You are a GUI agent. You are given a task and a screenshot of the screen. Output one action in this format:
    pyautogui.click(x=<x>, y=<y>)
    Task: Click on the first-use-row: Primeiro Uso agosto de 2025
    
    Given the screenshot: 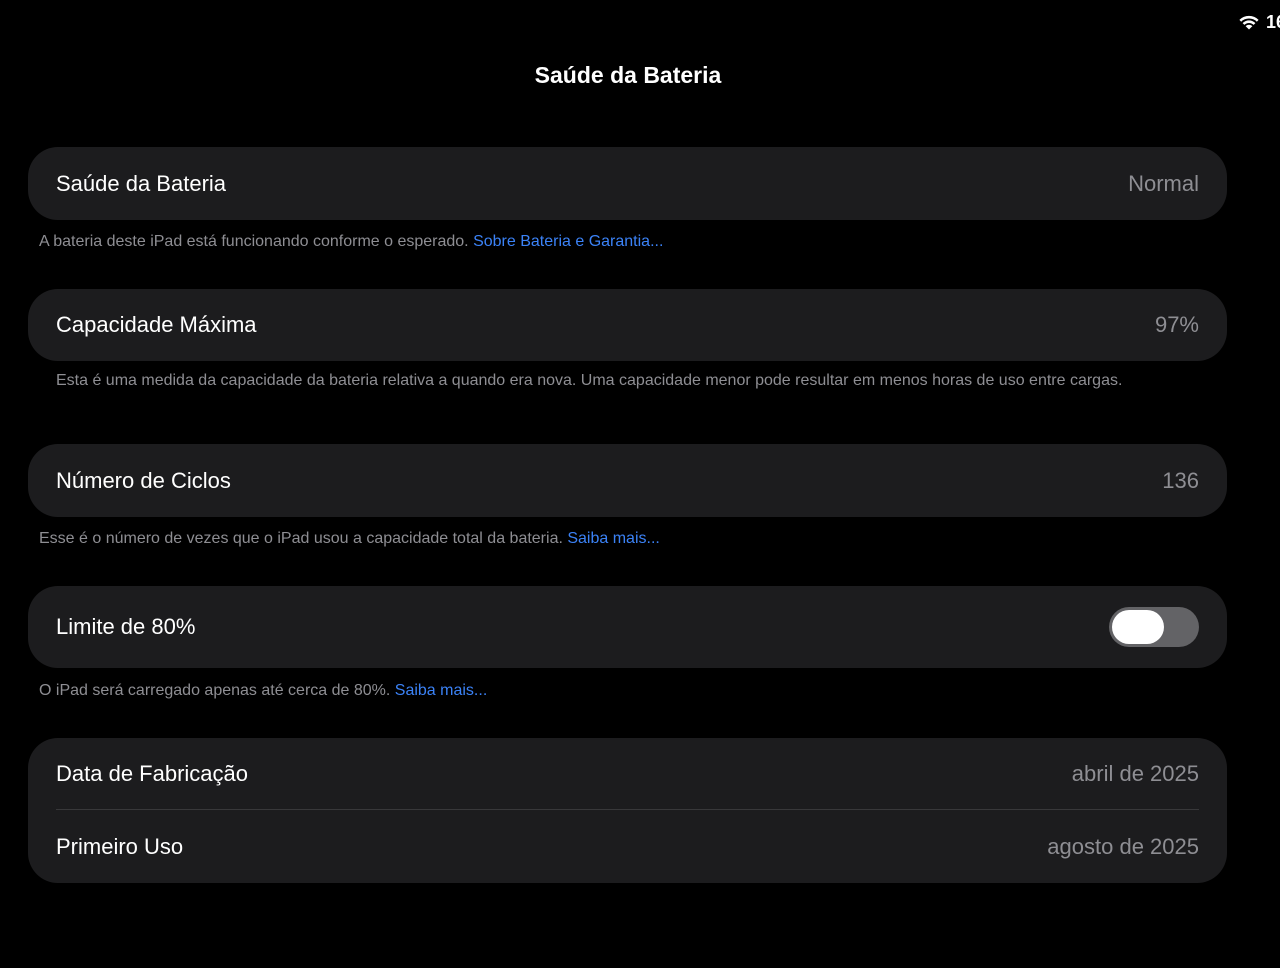 What is the action you would take?
    pyautogui.click(x=627, y=846)
    